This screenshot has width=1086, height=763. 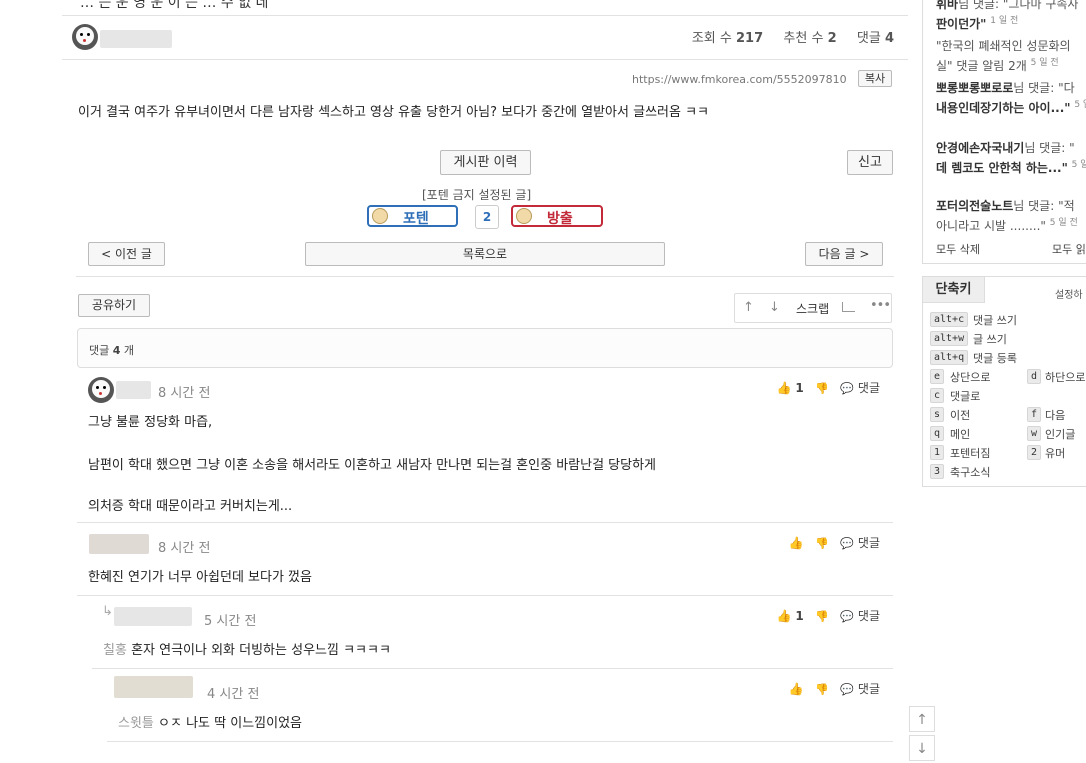 I want to click on shortcut-key: d, so click(x=1034, y=376).